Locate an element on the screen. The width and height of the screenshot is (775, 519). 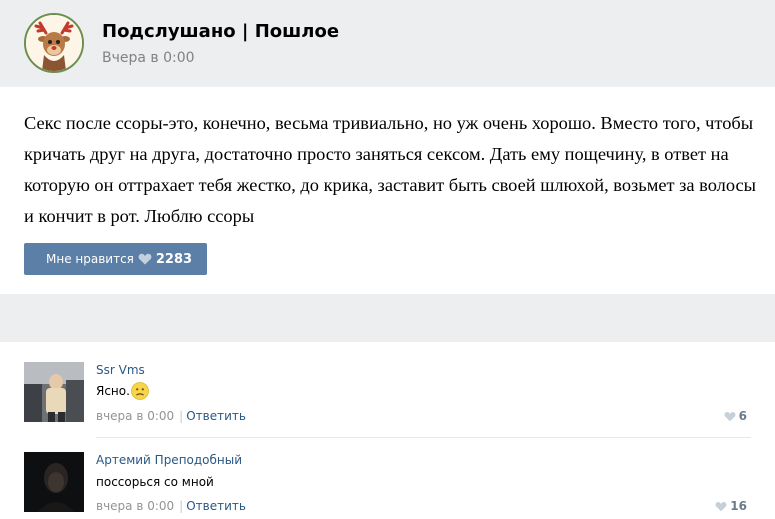
post-date: Вчера в 0:00 is located at coordinates (148, 58).